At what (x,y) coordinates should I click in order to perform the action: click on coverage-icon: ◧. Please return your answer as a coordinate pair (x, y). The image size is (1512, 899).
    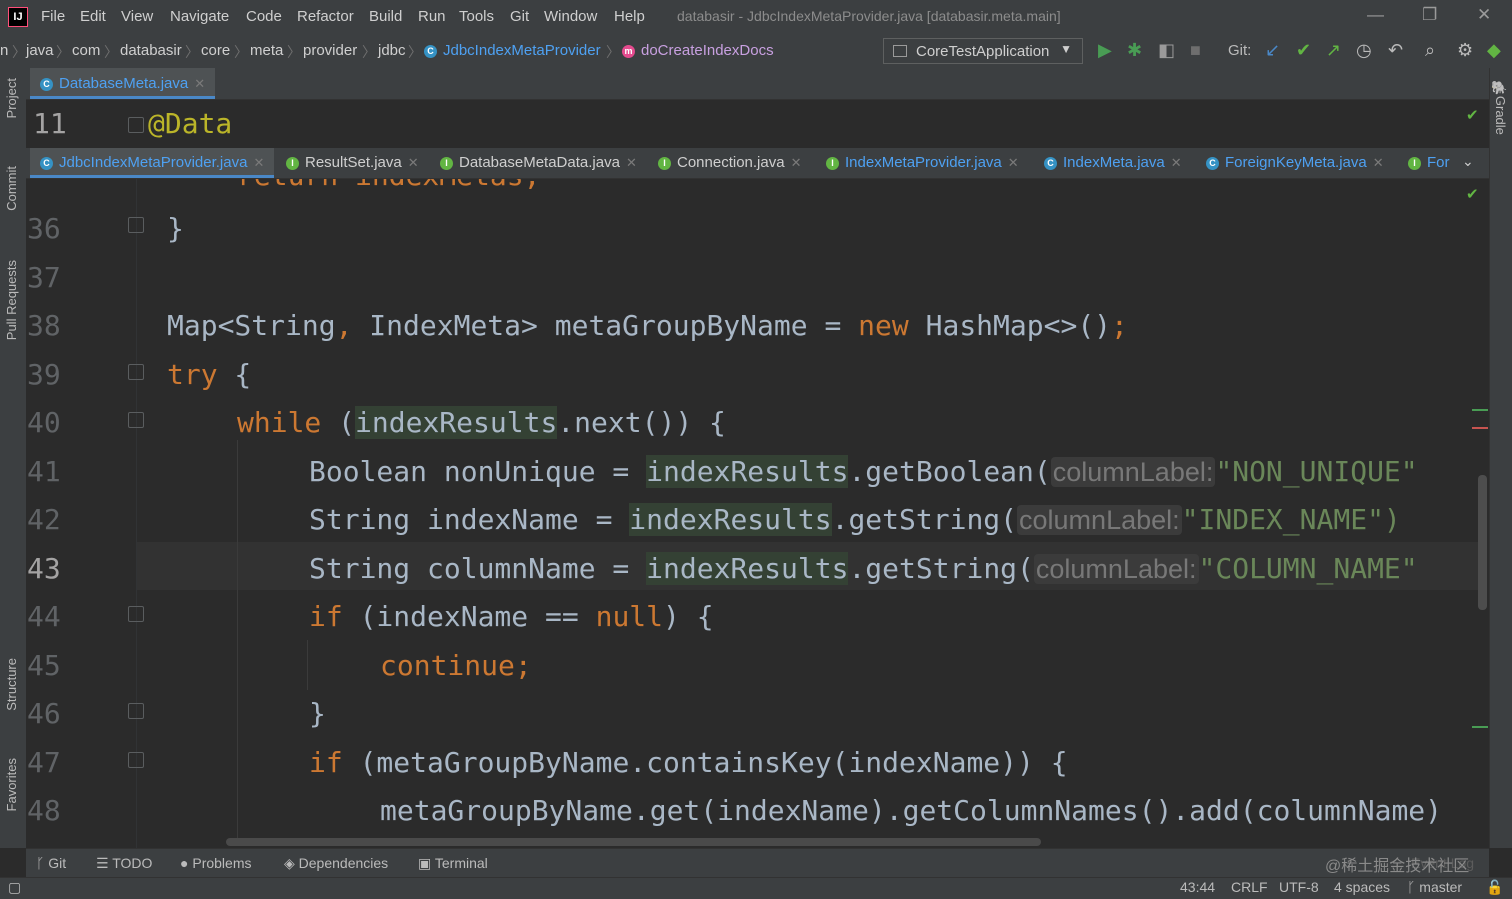
    Looking at the image, I should click on (1166, 50).